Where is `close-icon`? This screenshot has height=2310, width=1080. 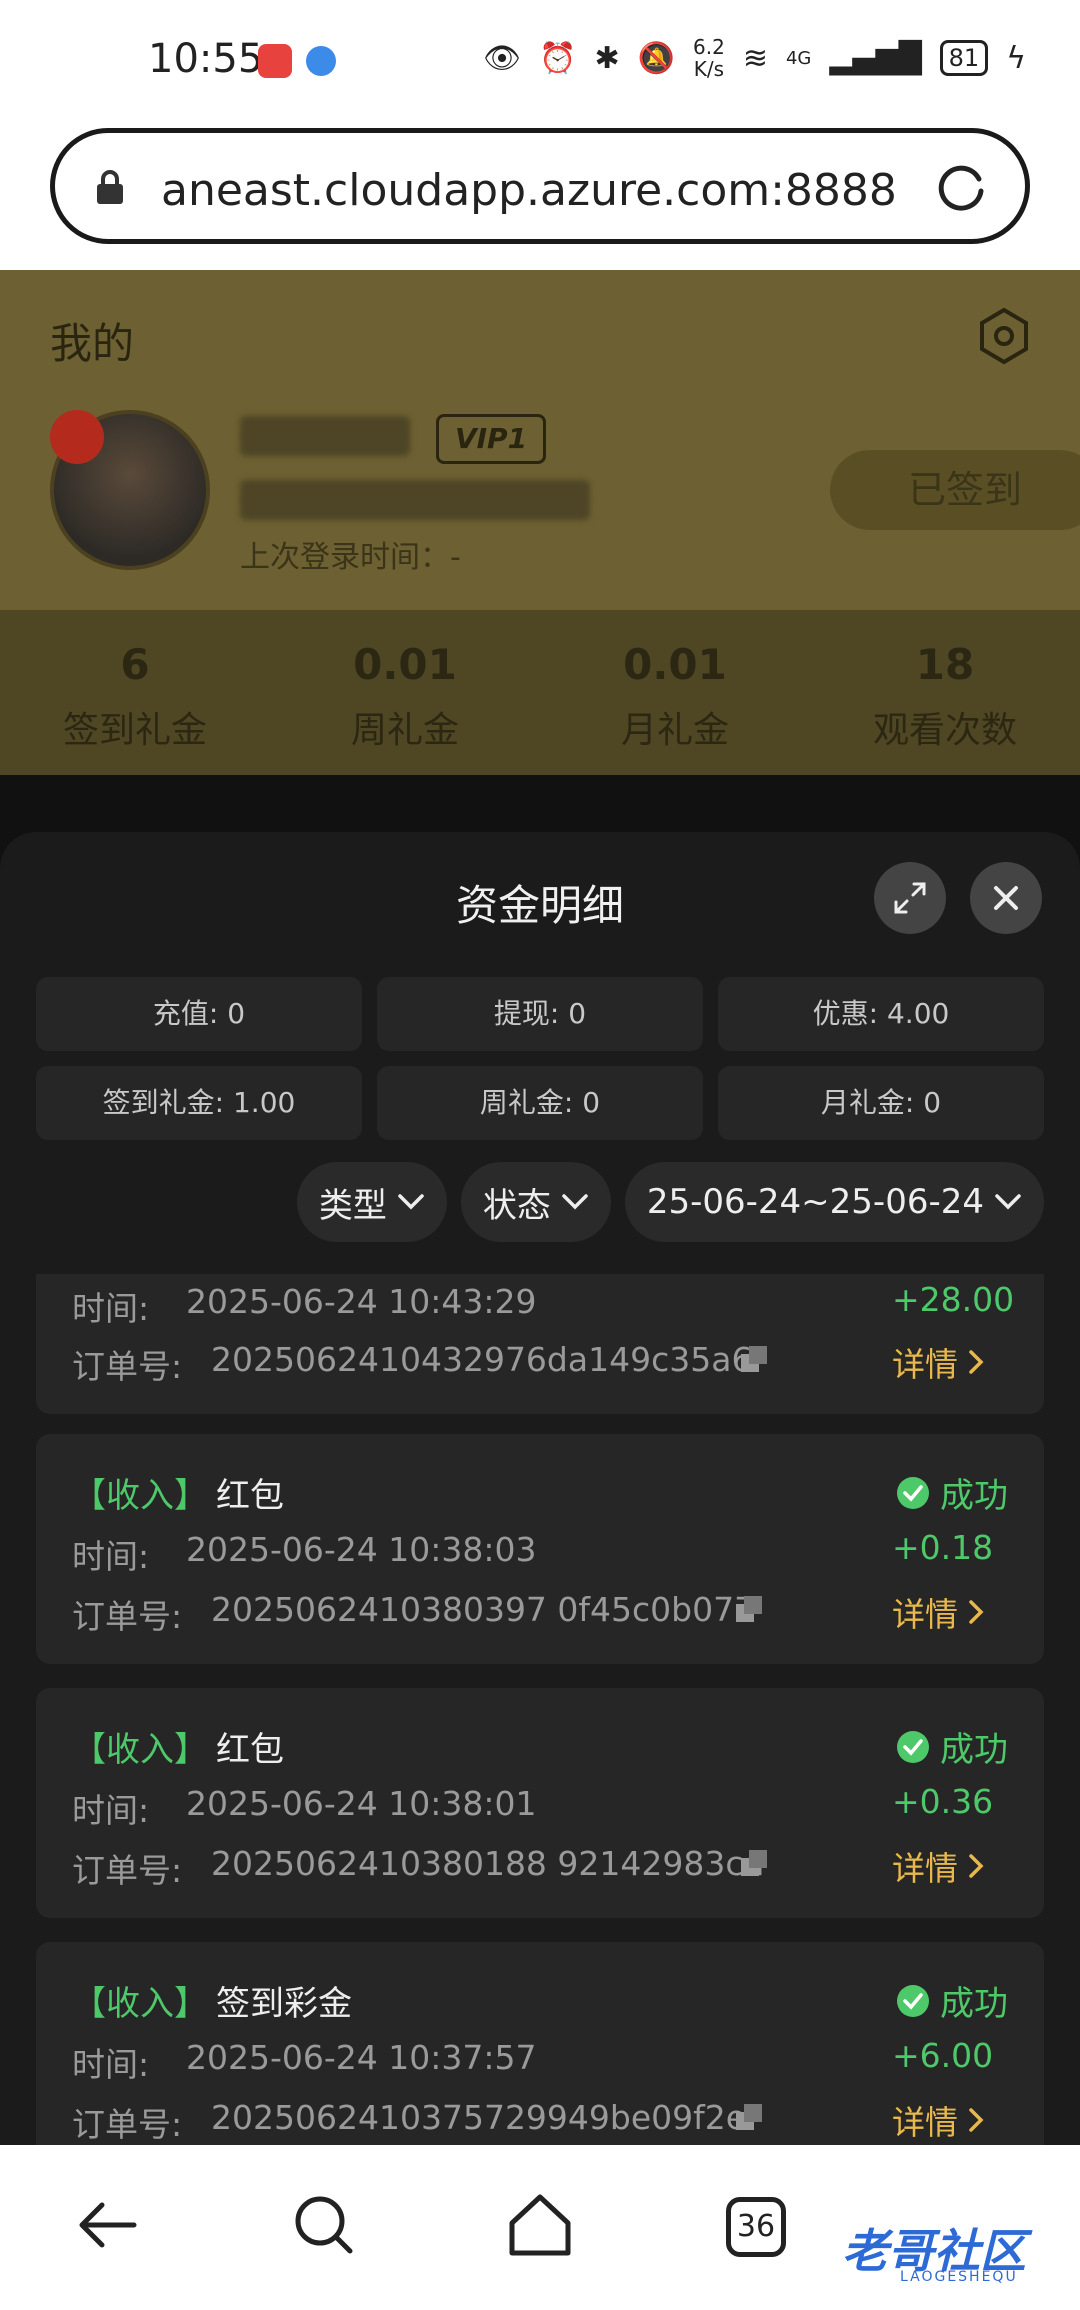
close-icon is located at coordinates (1006, 898).